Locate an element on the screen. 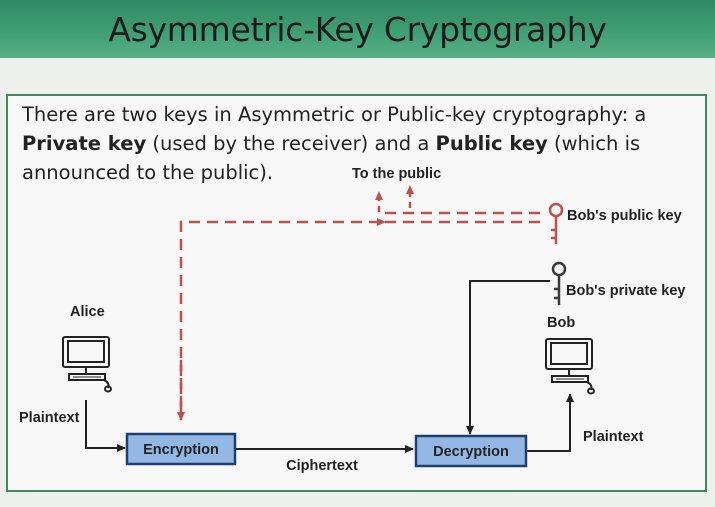  bob-label: Bob is located at coordinates (561, 323).